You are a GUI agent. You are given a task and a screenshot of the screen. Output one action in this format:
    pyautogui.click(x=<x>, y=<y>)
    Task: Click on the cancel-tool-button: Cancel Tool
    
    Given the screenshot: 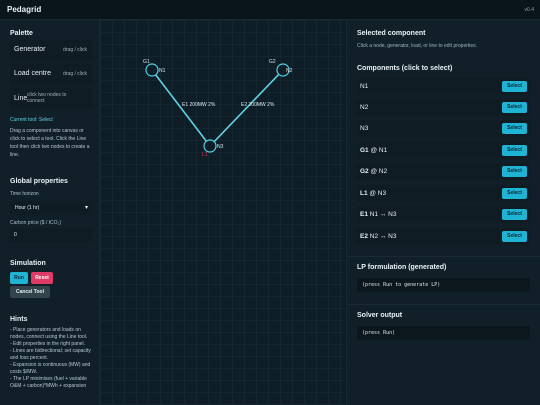 What is the action you would take?
    pyautogui.click(x=30, y=292)
    